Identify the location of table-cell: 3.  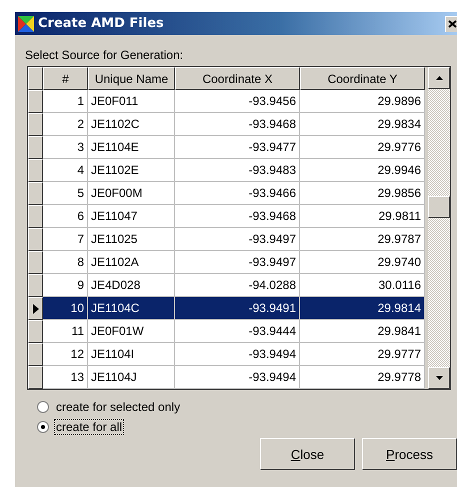
(65, 147).